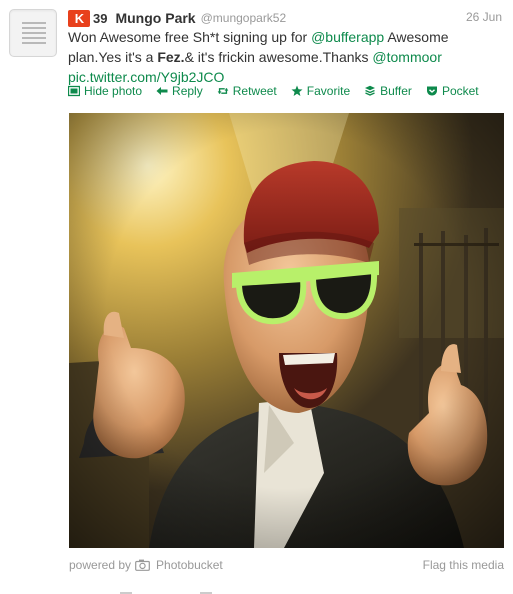  What do you see at coordinates (79, 18) in the screenshot?
I see `klout-icon: K` at bounding box center [79, 18].